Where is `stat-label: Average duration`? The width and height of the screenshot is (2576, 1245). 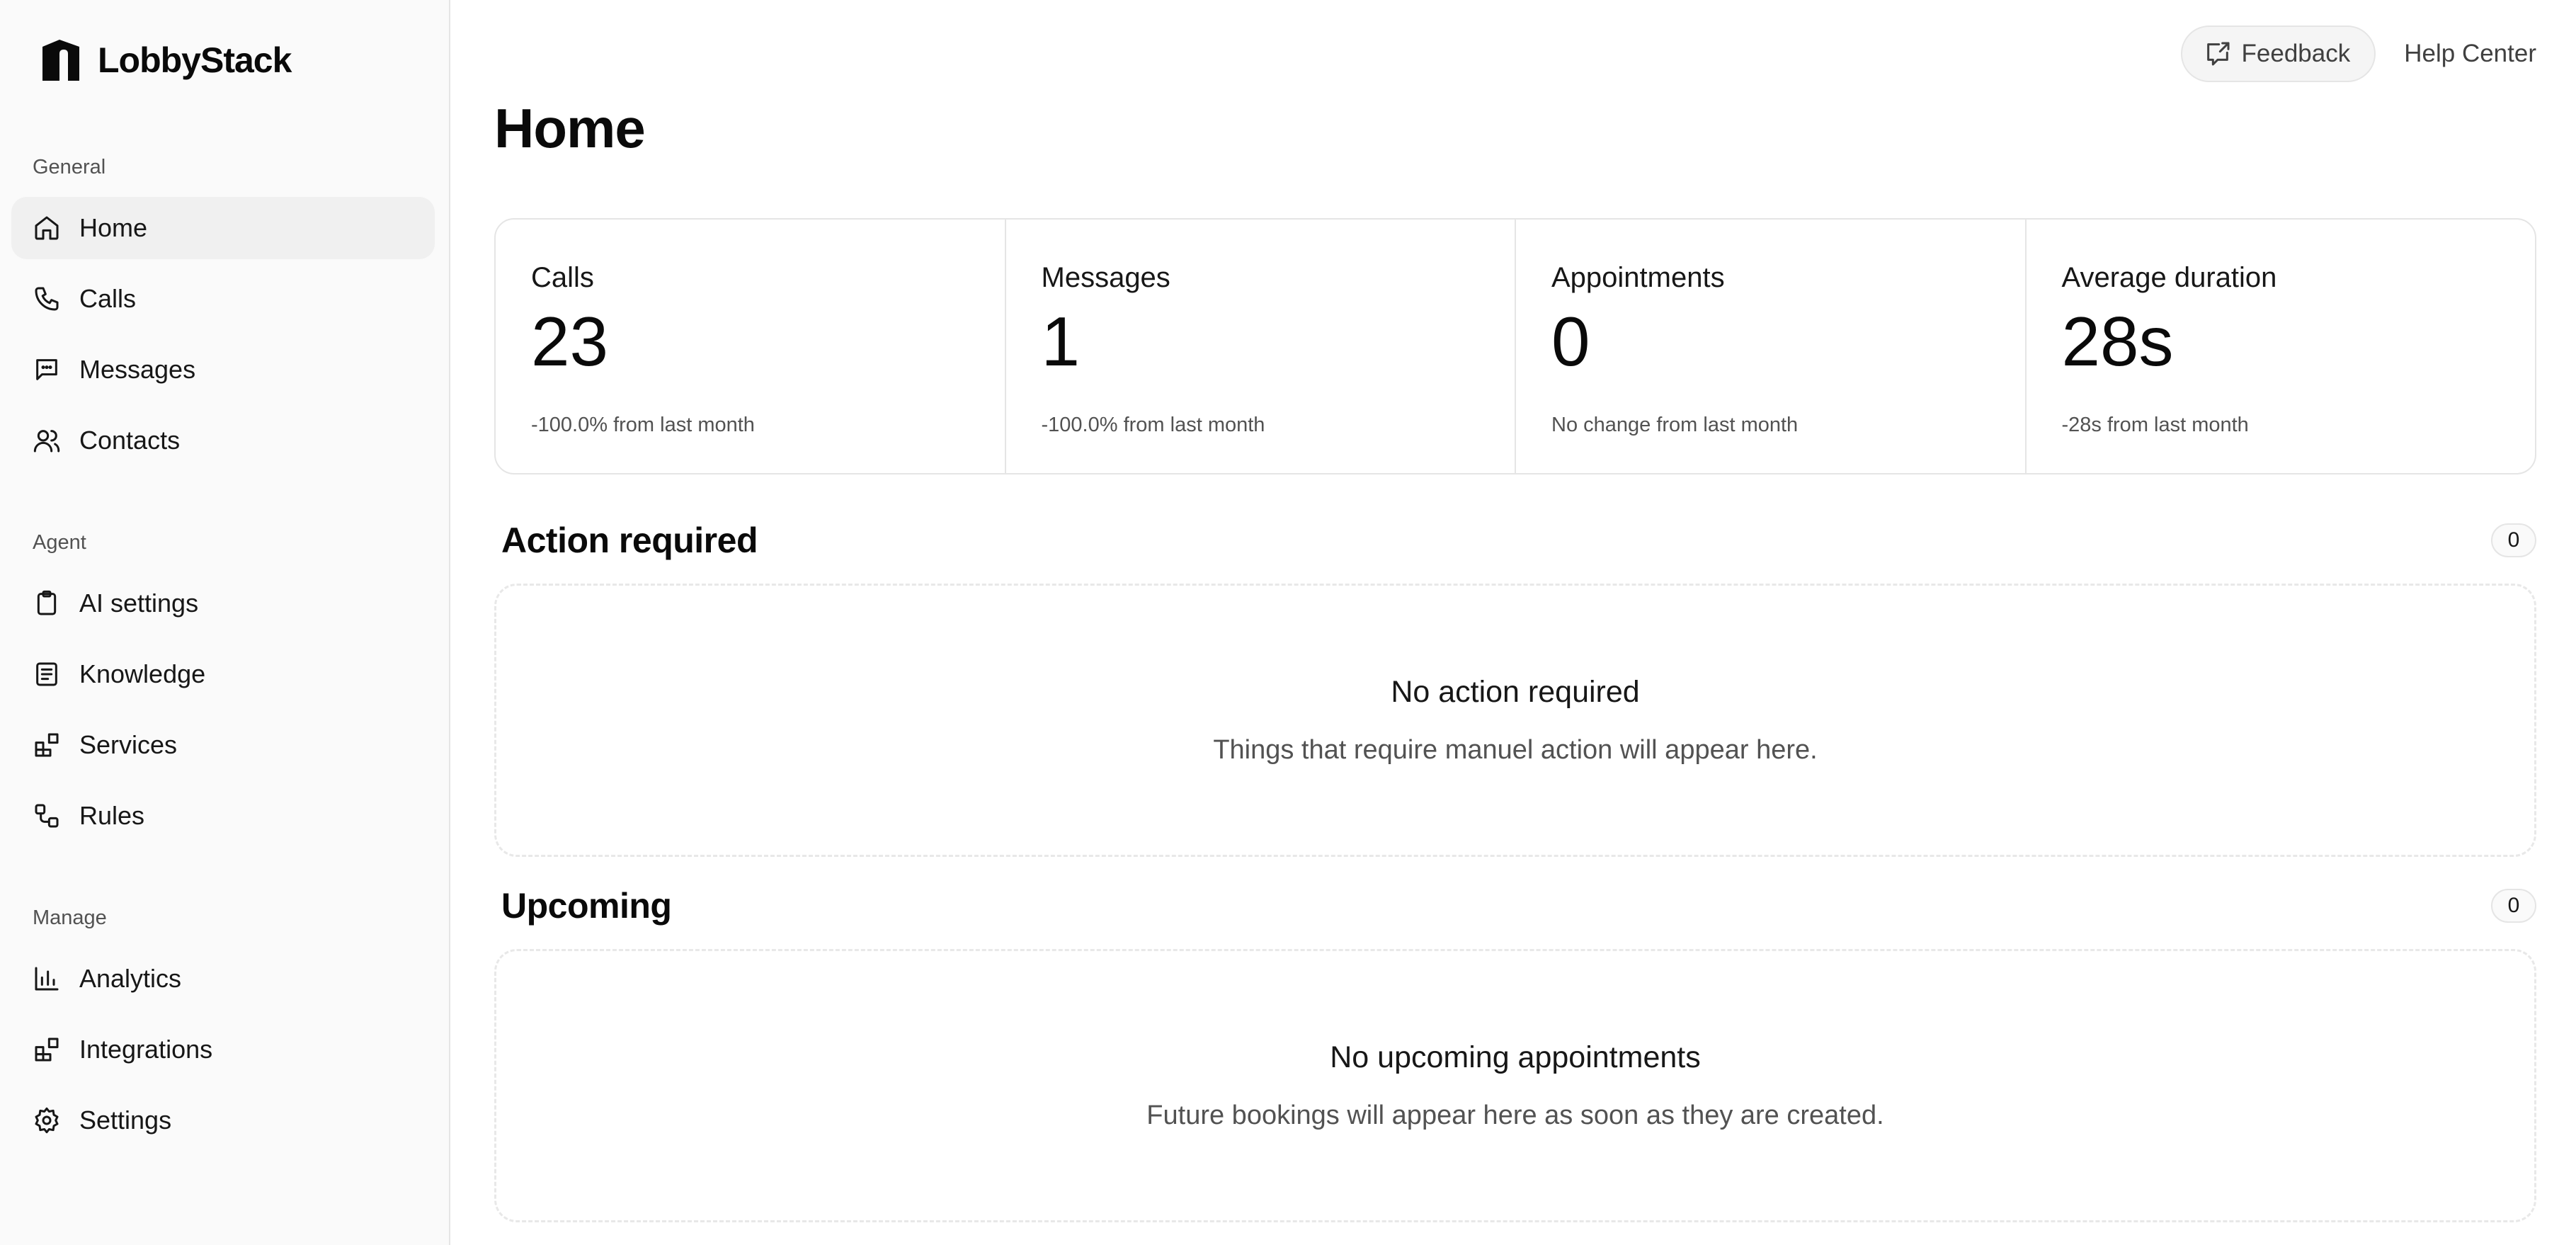 stat-label: Average duration is located at coordinates (2169, 277).